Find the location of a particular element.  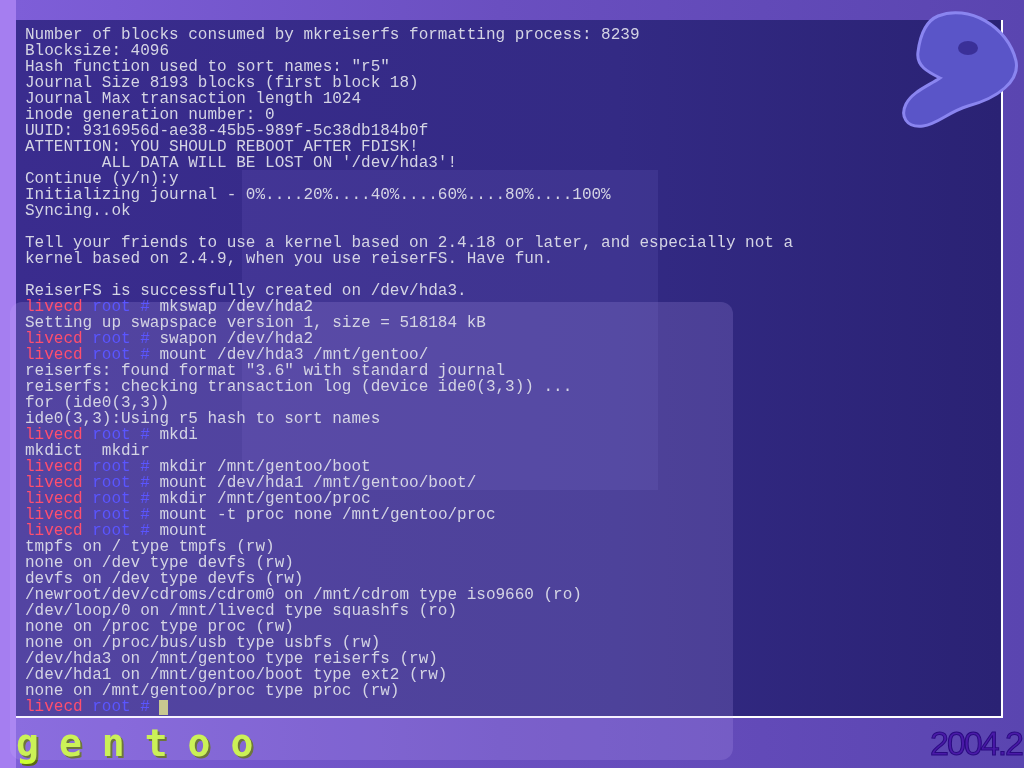

console-output: Number of blocks consumed by mkreiserfs formatting process: 8239 is located at coordinates (332, 35).